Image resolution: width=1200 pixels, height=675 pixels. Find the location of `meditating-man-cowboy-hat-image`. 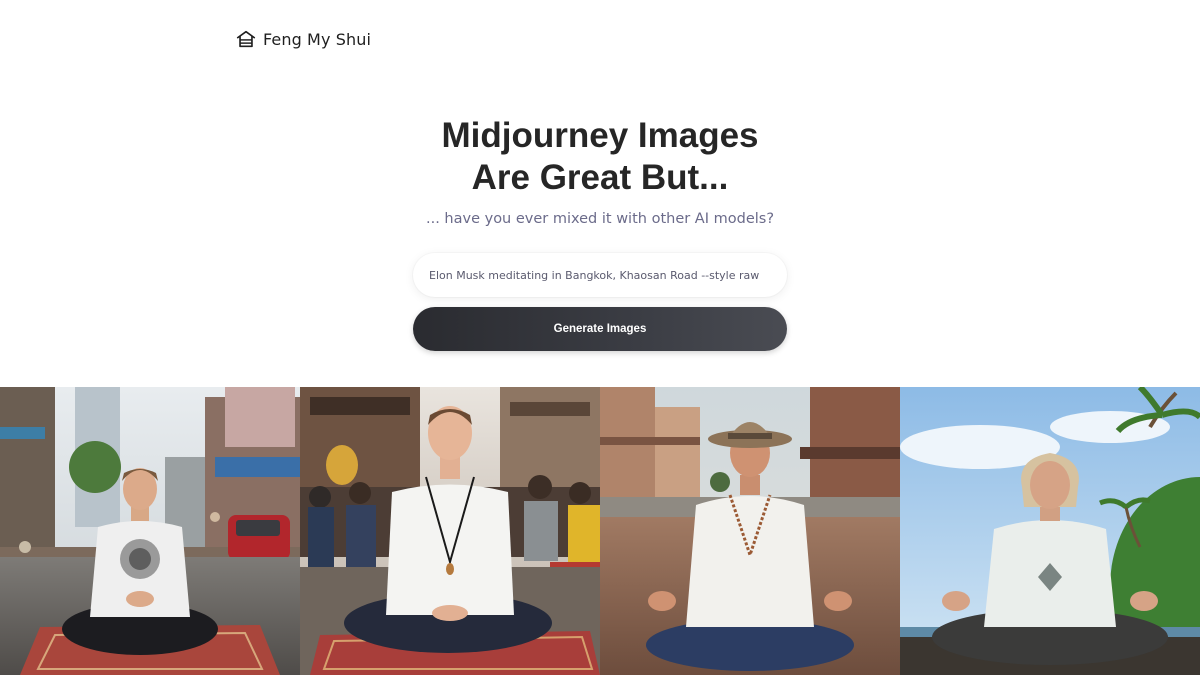

meditating-man-cowboy-hat-image is located at coordinates (750, 531).